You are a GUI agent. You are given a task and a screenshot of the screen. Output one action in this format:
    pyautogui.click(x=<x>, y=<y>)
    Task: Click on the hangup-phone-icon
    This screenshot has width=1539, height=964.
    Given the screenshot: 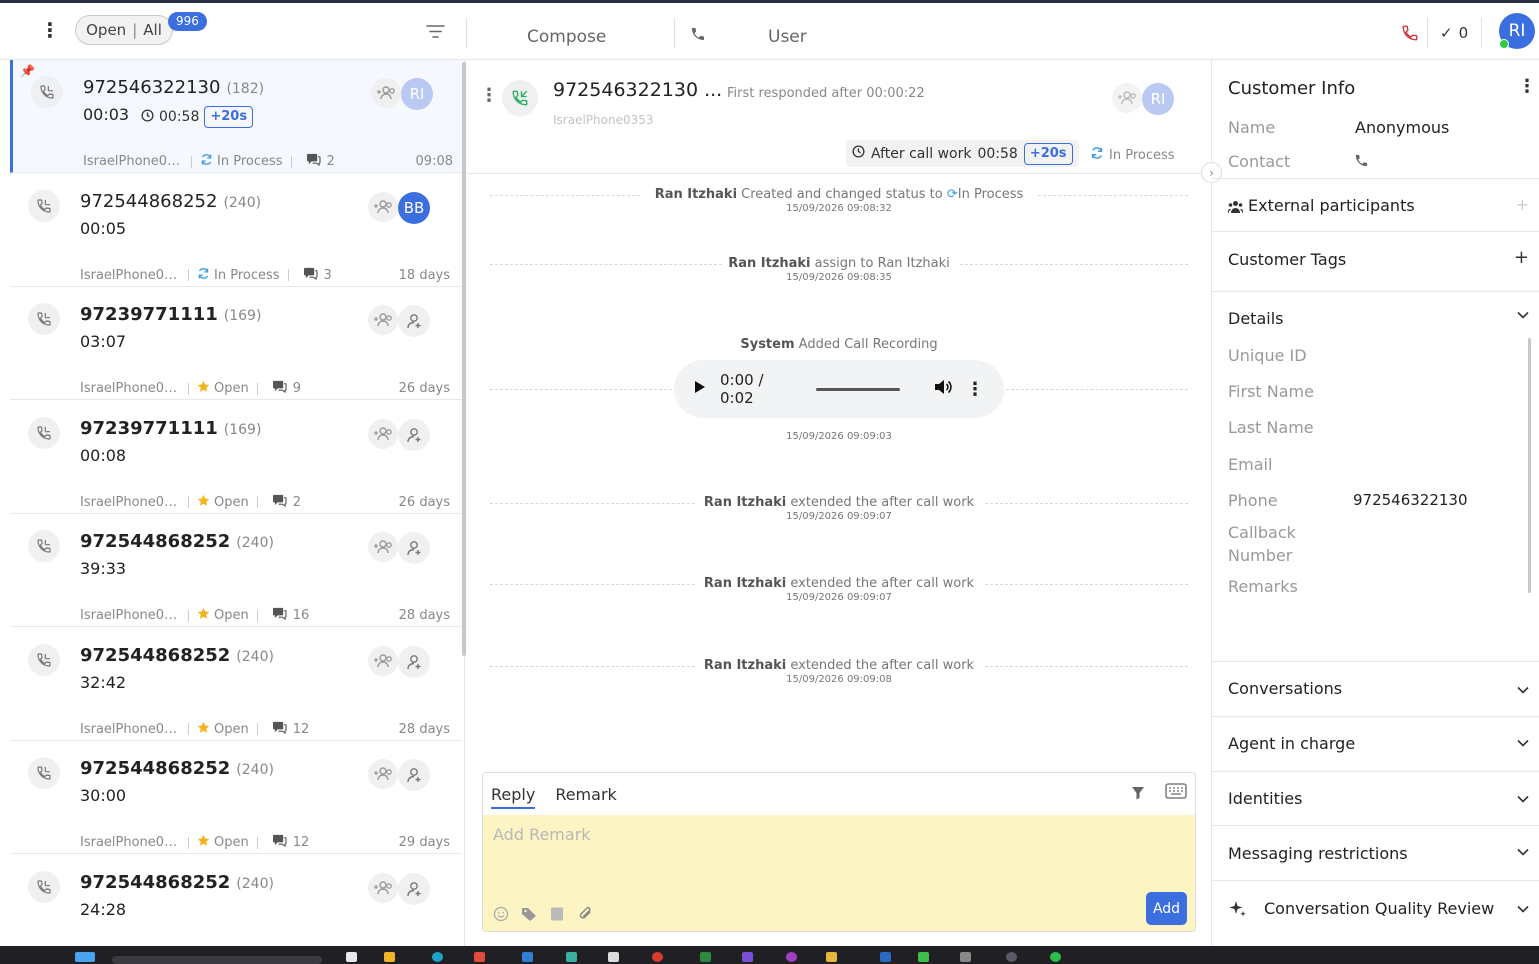 What is the action you would take?
    pyautogui.click(x=1410, y=35)
    